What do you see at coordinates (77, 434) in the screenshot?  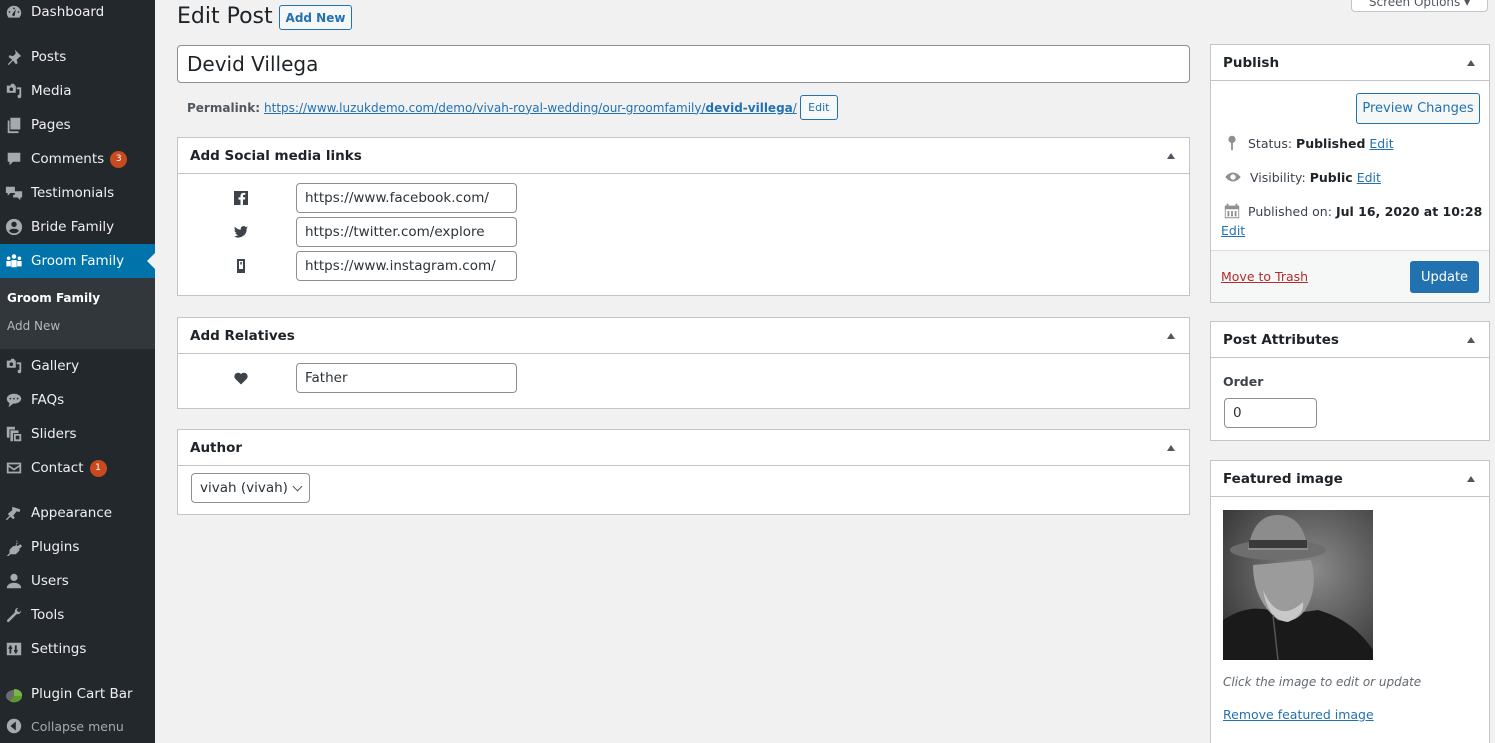 I see `sidebar-item-sliders: Sliders` at bounding box center [77, 434].